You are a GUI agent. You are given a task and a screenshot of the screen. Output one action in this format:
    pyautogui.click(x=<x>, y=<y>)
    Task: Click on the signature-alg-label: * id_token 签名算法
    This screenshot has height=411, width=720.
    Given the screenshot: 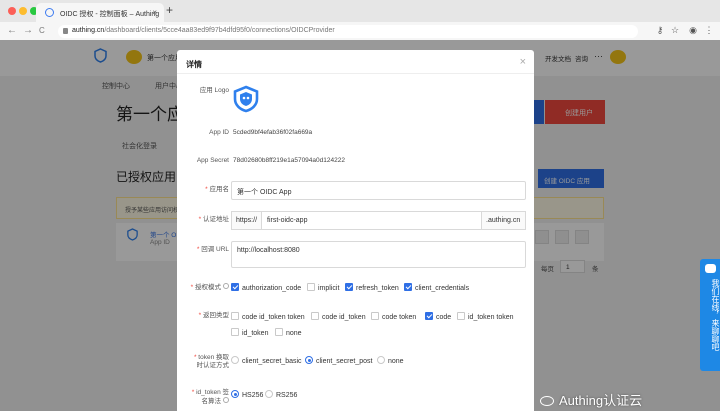 What is the action you would take?
    pyautogui.click(x=210, y=397)
    